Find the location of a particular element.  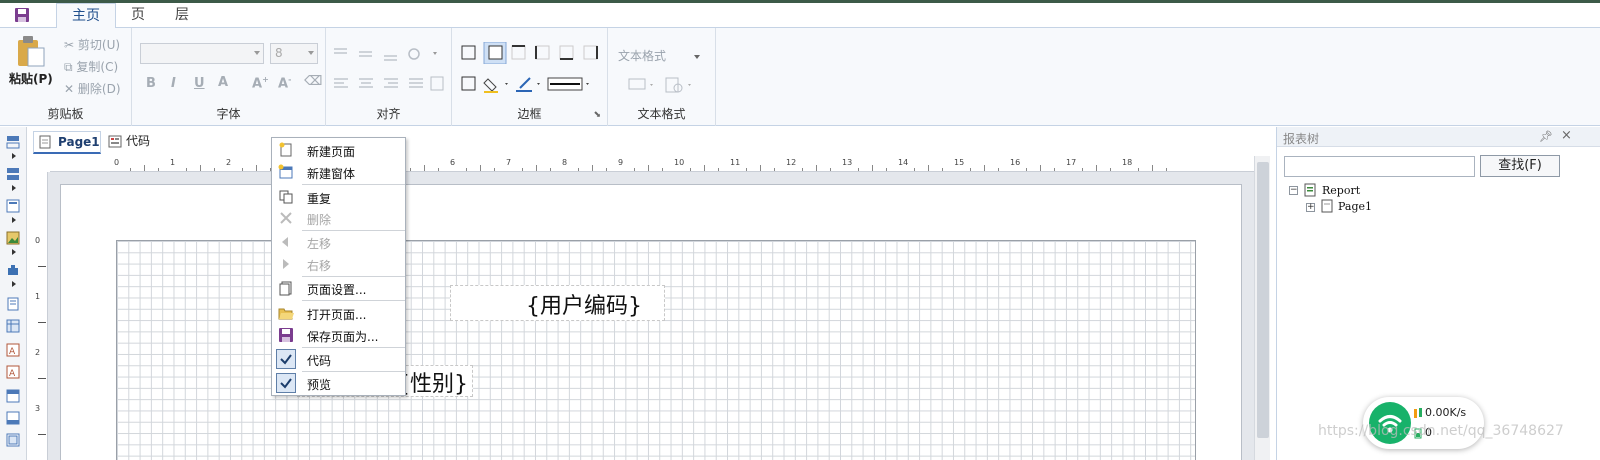

svg-text: A is located at coordinates (12, 374).